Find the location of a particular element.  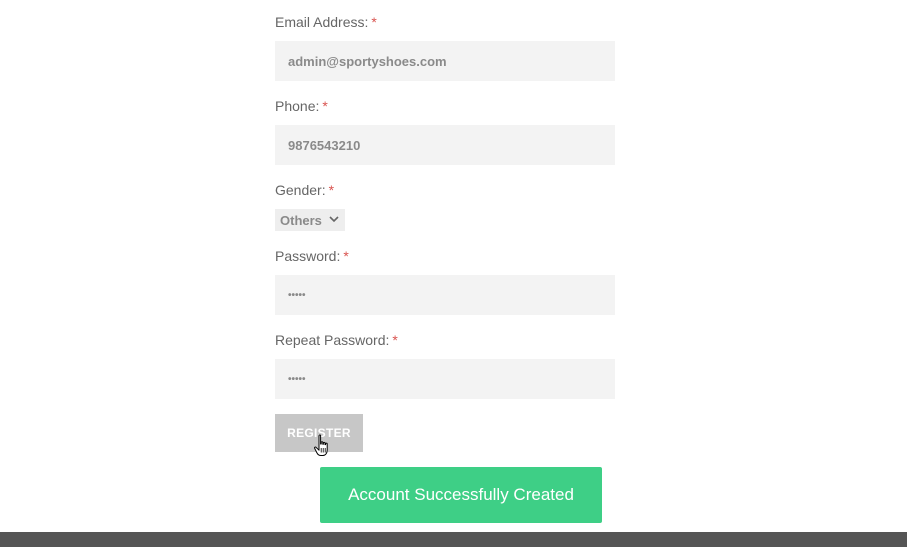

repeat-password-field: ••••• is located at coordinates (445, 379).